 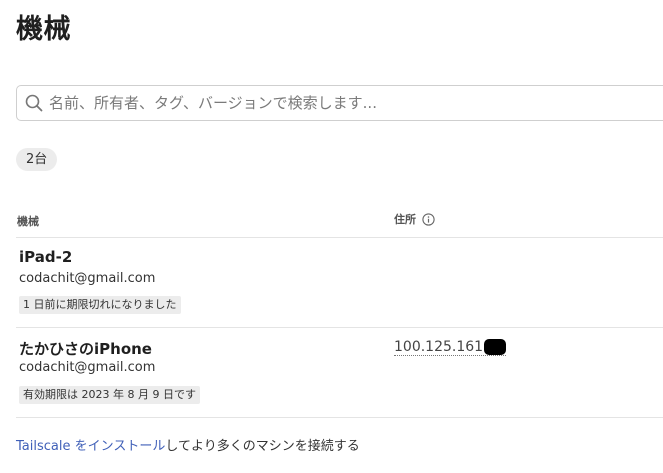 What do you see at coordinates (495, 347) in the screenshot?
I see `redaction-mark` at bounding box center [495, 347].